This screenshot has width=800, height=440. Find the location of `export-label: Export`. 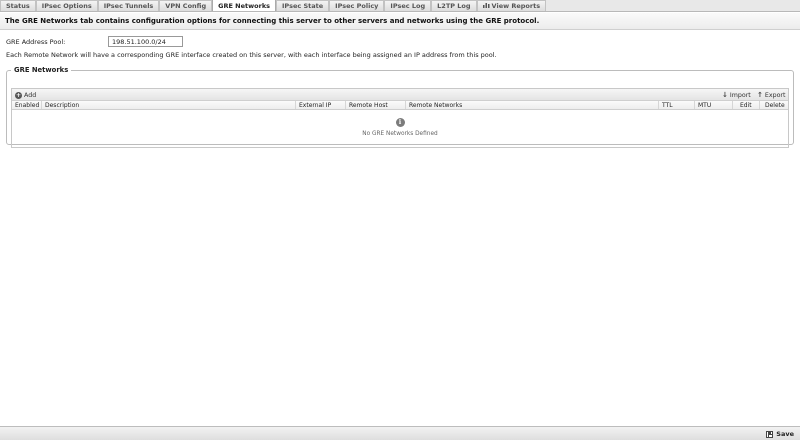

export-label: Export is located at coordinates (775, 95).